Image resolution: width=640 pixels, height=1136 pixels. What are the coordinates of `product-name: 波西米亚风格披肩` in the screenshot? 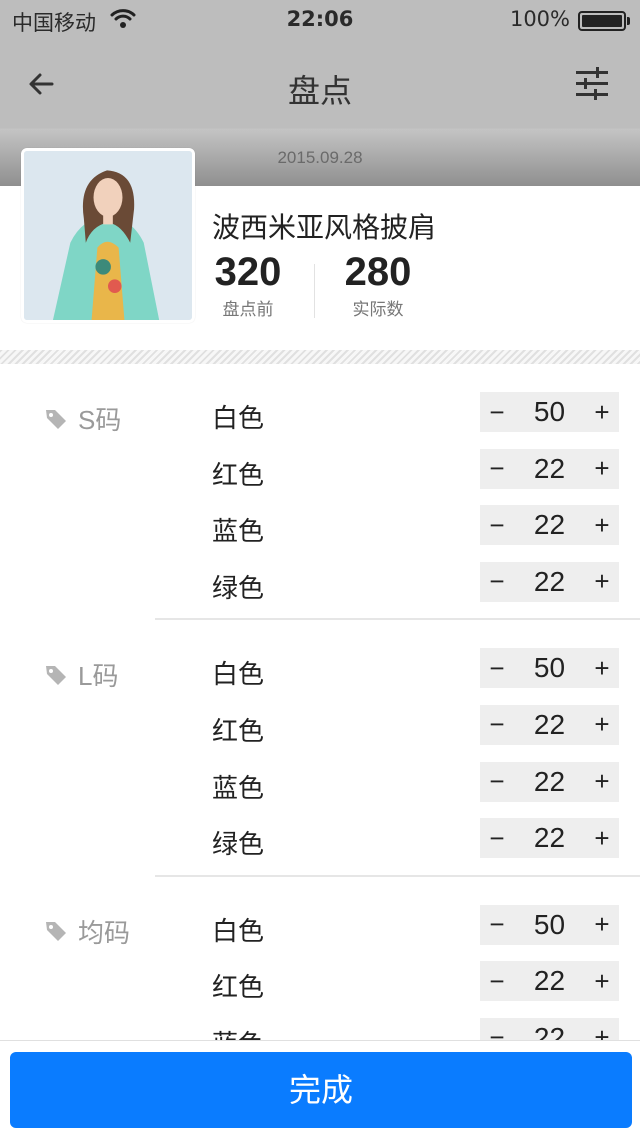 It's located at (324, 227).